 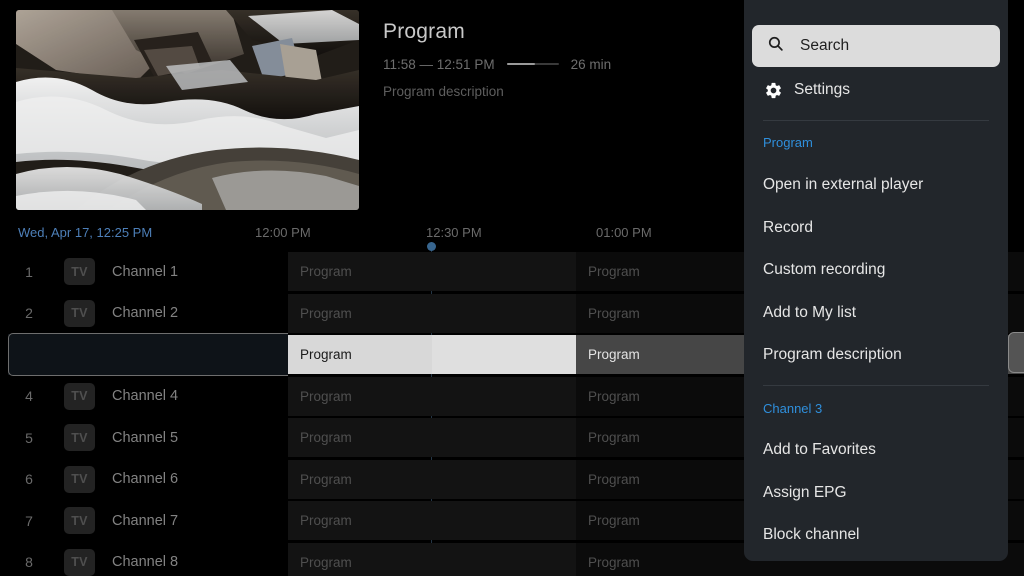 What do you see at coordinates (145, 437) in the screenshot?
I see `channel-name: Channel 5` at bounding box center [145, 437].